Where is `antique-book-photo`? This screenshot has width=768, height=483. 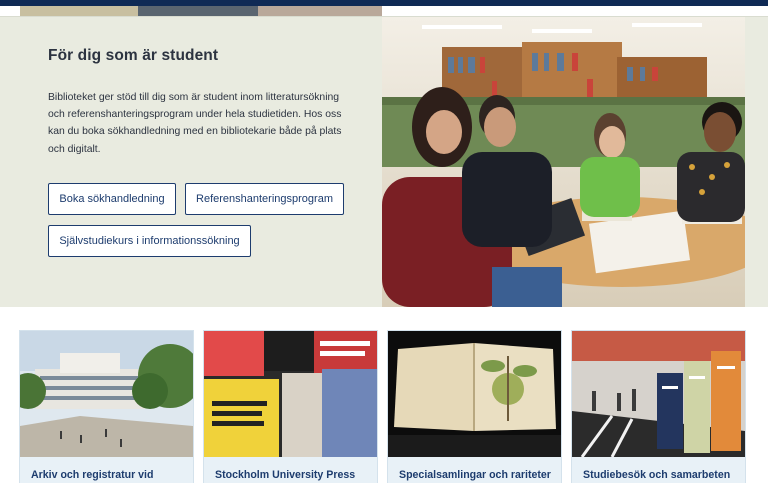
antique-book-photo is located at coordinates (474, 394).